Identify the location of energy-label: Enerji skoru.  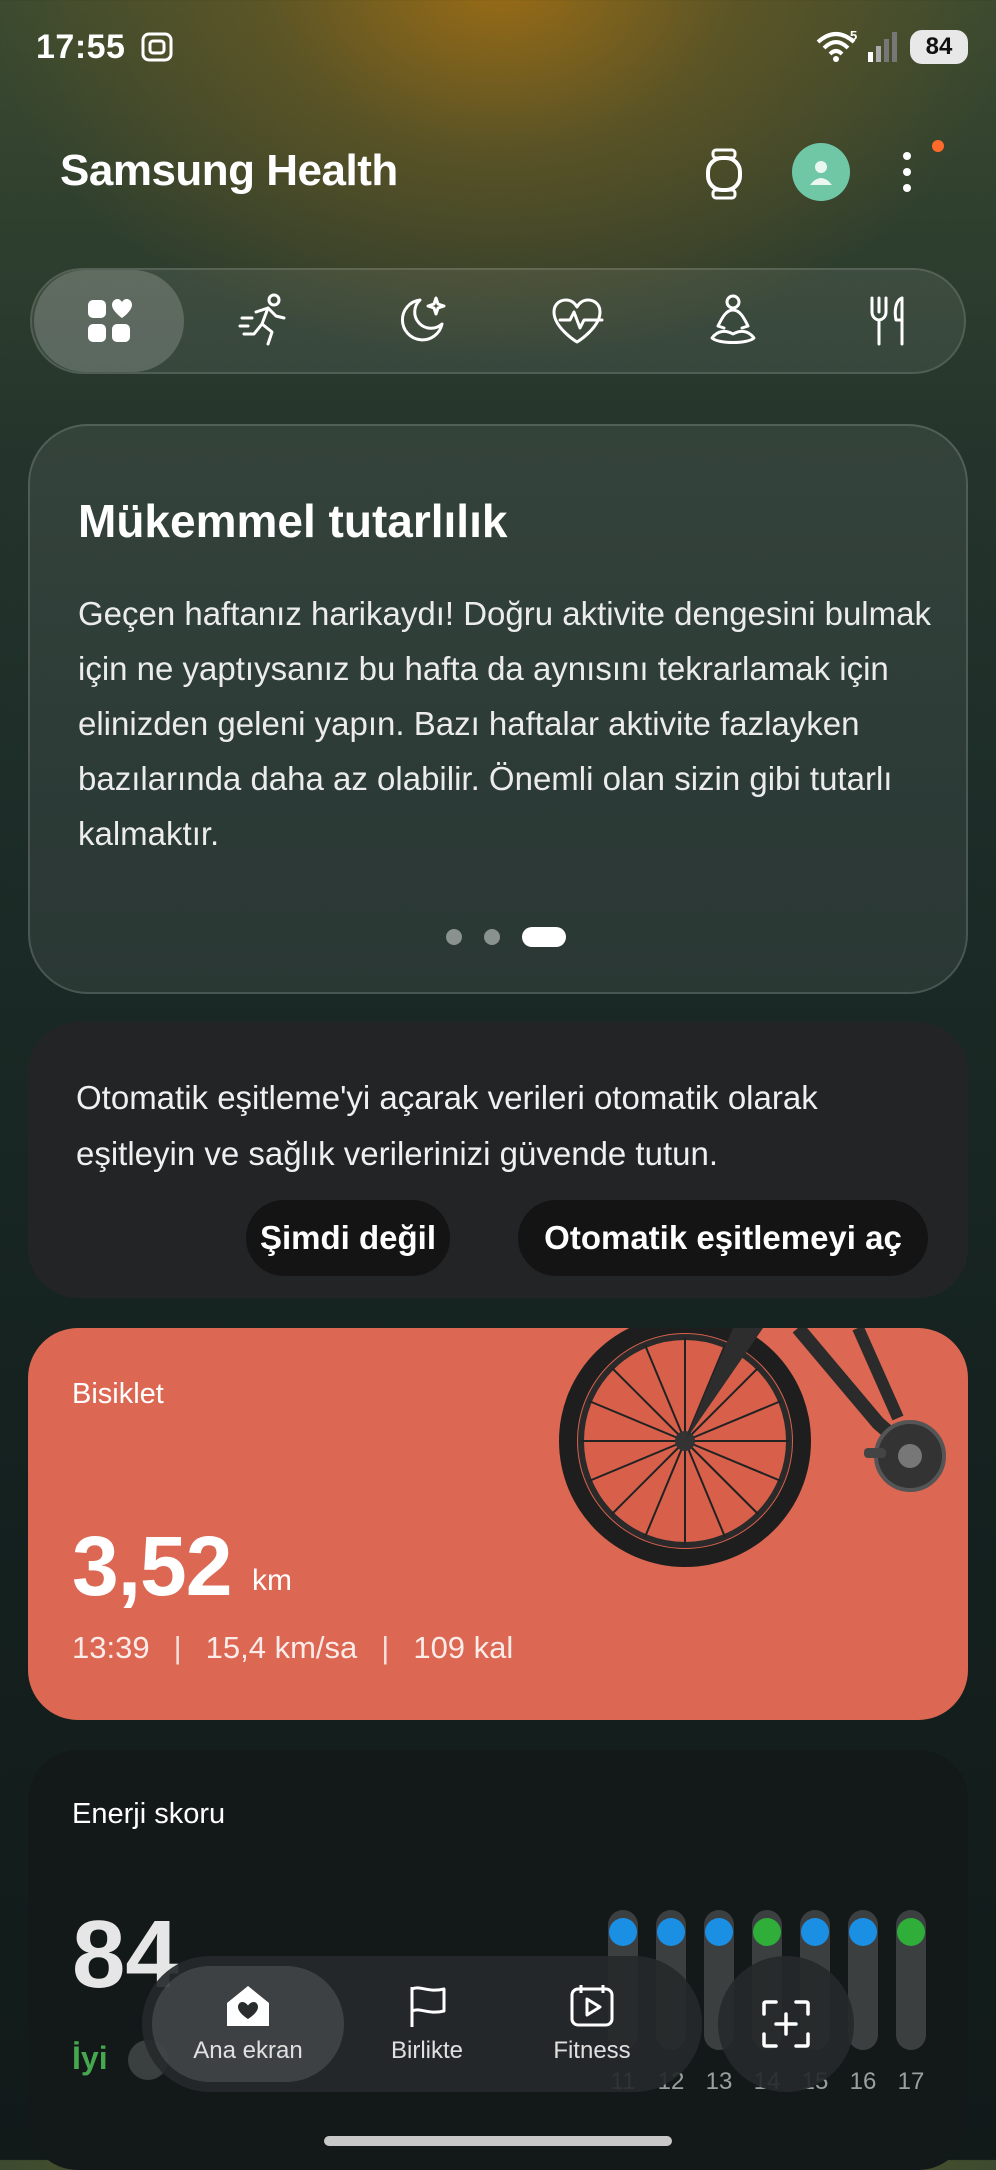
(149, 1814).